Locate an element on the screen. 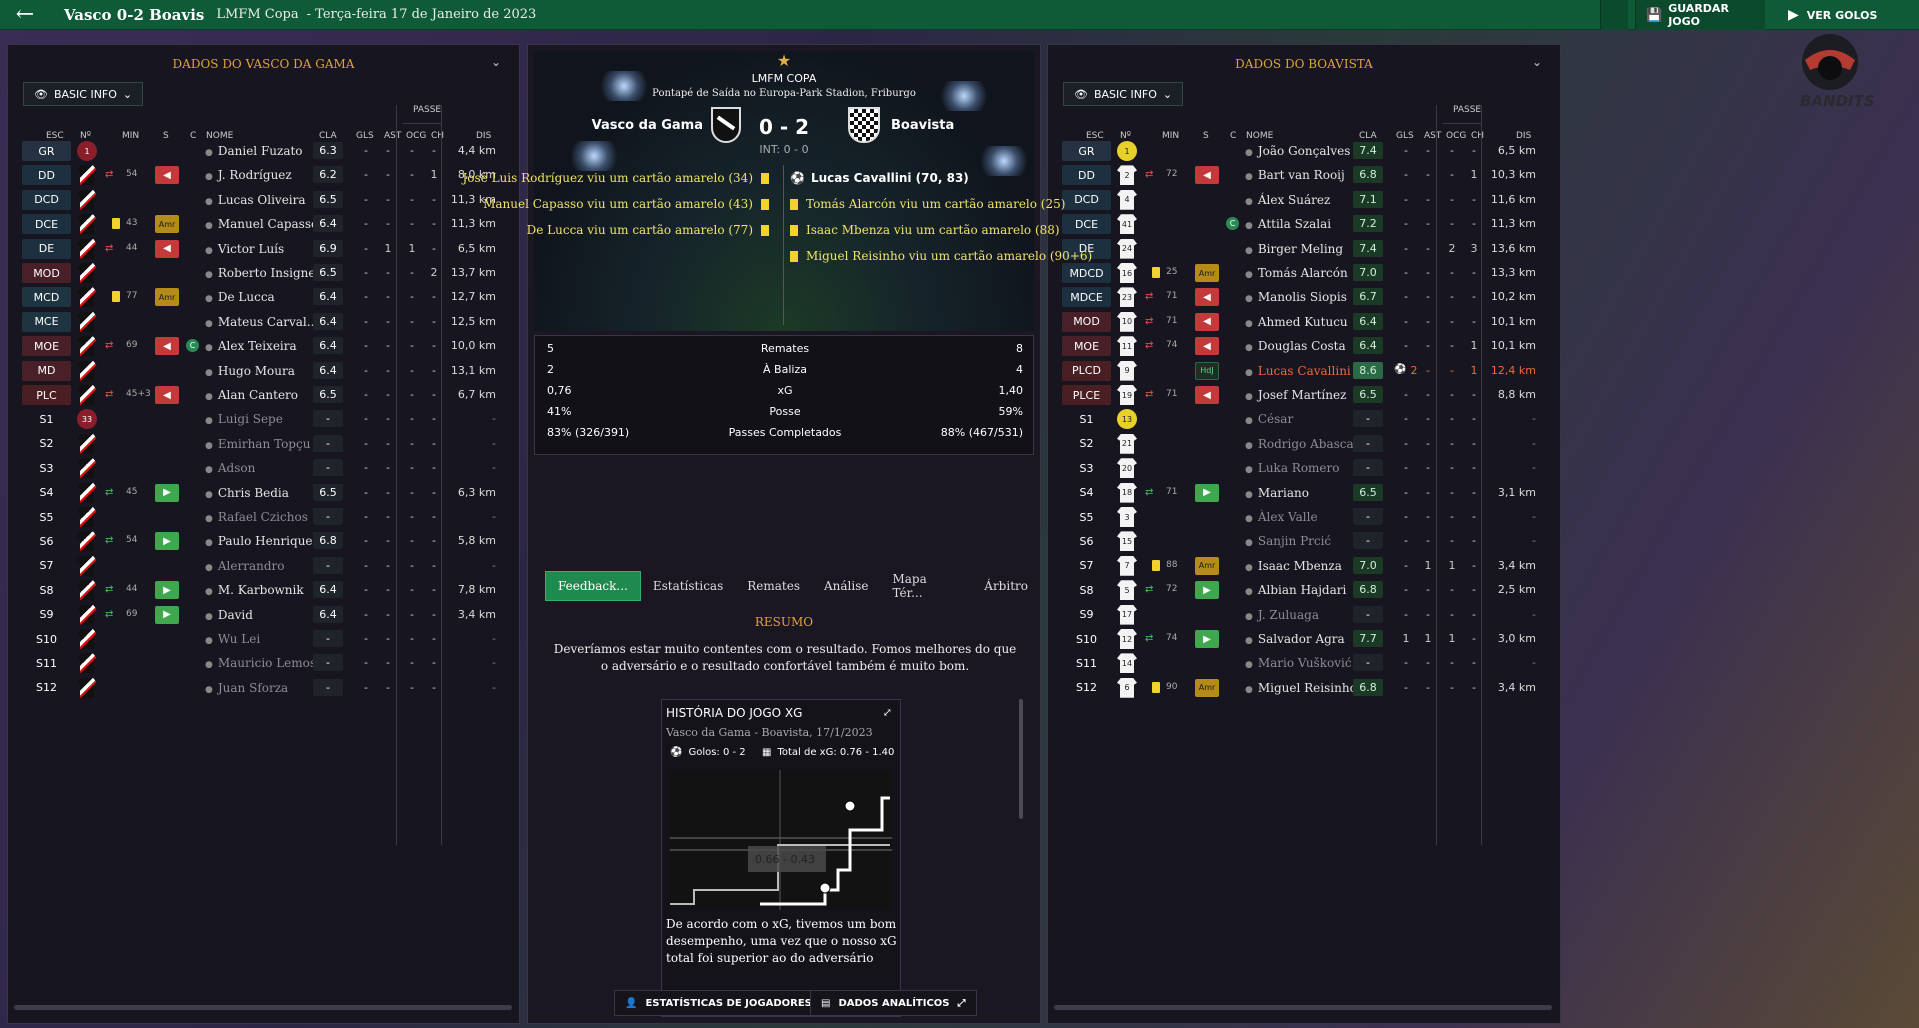 This screenshot has height=1028, width=1919. table-row: PLC ⇄ 45+3 ◀ ● Alan Cantero 6.5 - - - - 6,7 km is located at coordinates (263, 395).